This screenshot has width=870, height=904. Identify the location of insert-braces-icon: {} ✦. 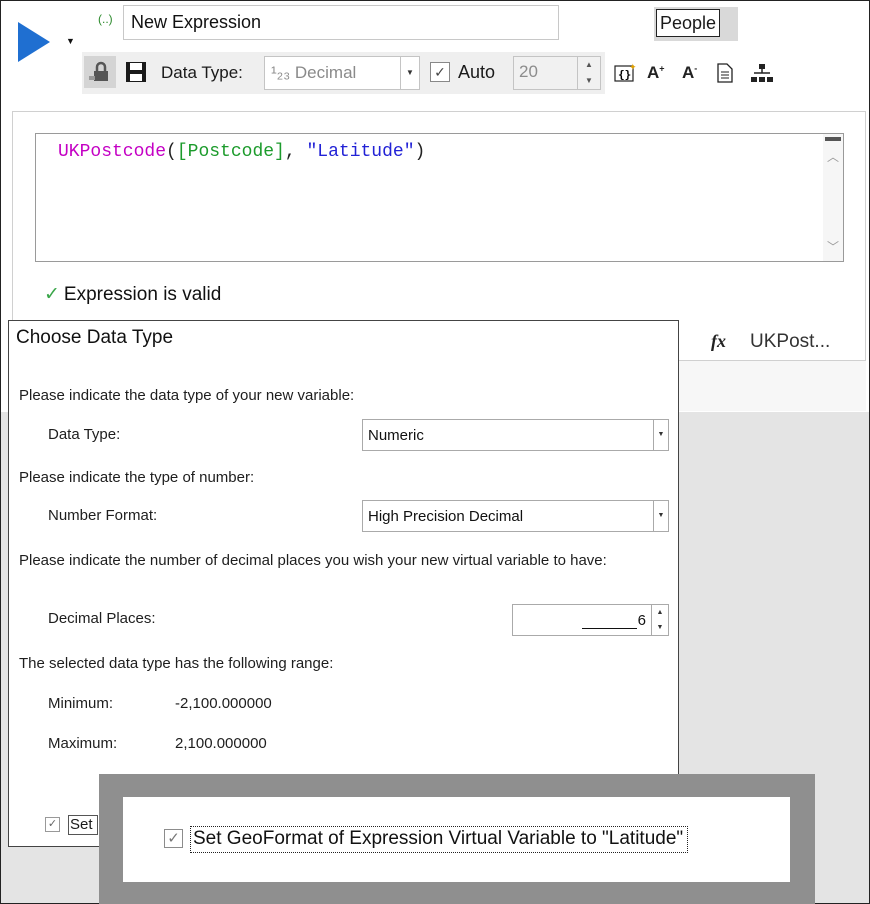
(625, 75).